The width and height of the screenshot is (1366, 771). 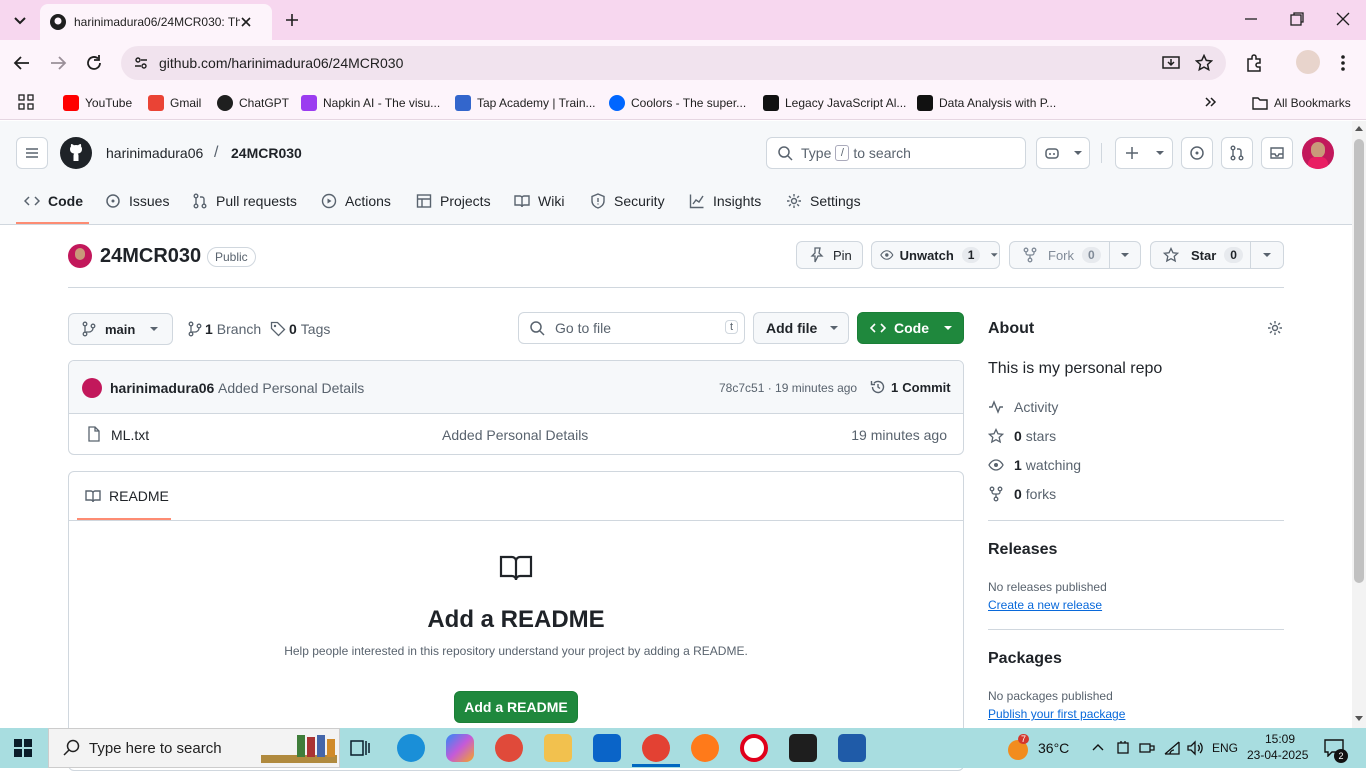 What do you see at coordinates (754, 748) in the screenshot?
I see `opera-icon` at bounding box center [754, 748].